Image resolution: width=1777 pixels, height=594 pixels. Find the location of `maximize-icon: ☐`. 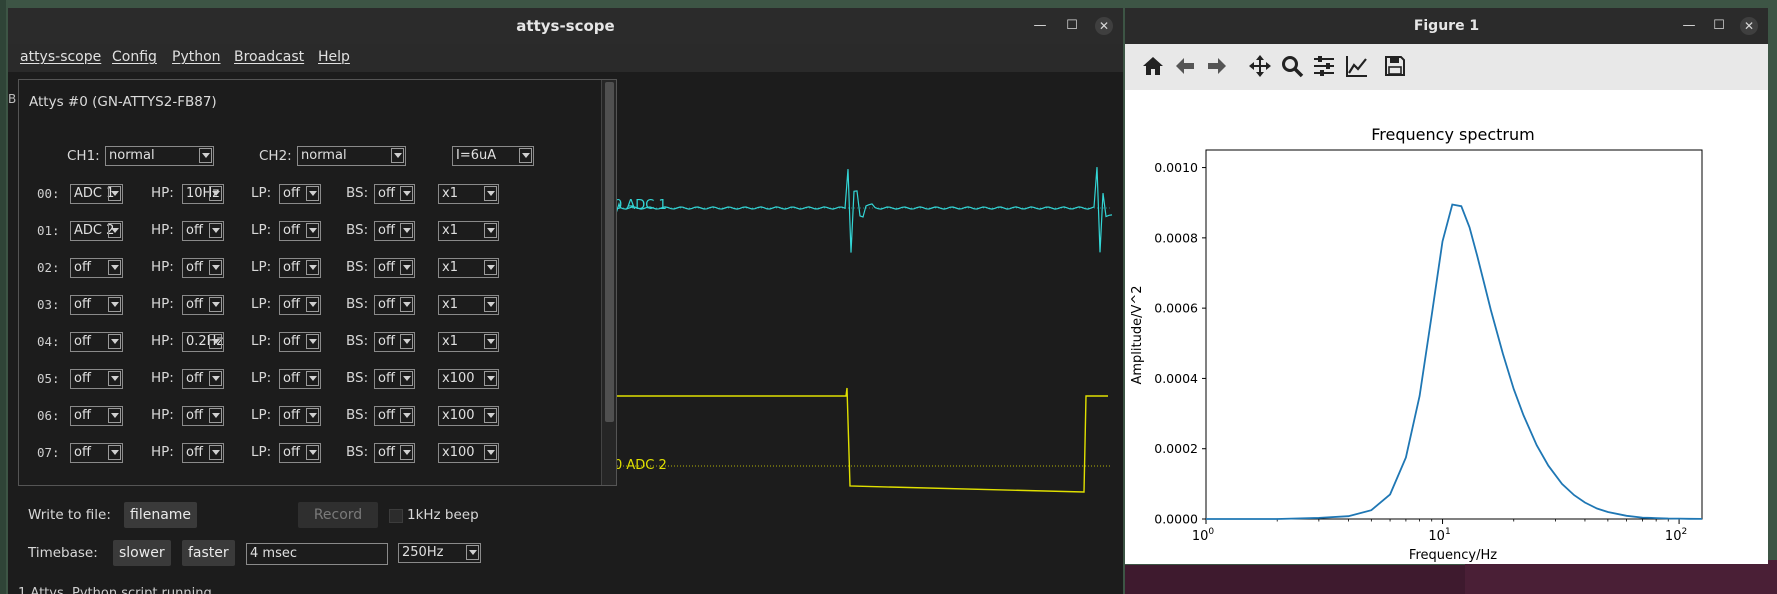

maximize-icon: ☐ is located at coordinates (1719, 26).